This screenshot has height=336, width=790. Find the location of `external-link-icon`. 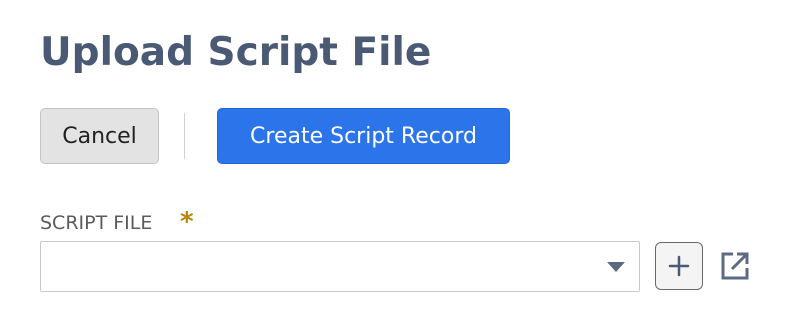

external-link-icon is located at coordinates (735, 266).